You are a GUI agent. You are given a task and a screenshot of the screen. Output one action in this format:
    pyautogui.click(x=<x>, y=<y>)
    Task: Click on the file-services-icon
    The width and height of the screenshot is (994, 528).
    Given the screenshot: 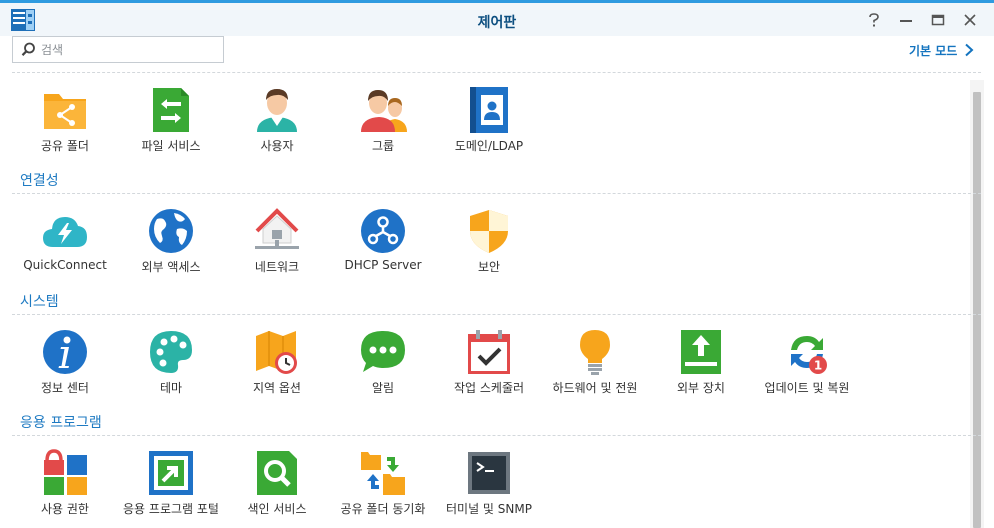 What is the action you would take?
    pyautogui.click(x=171, y=110)
    